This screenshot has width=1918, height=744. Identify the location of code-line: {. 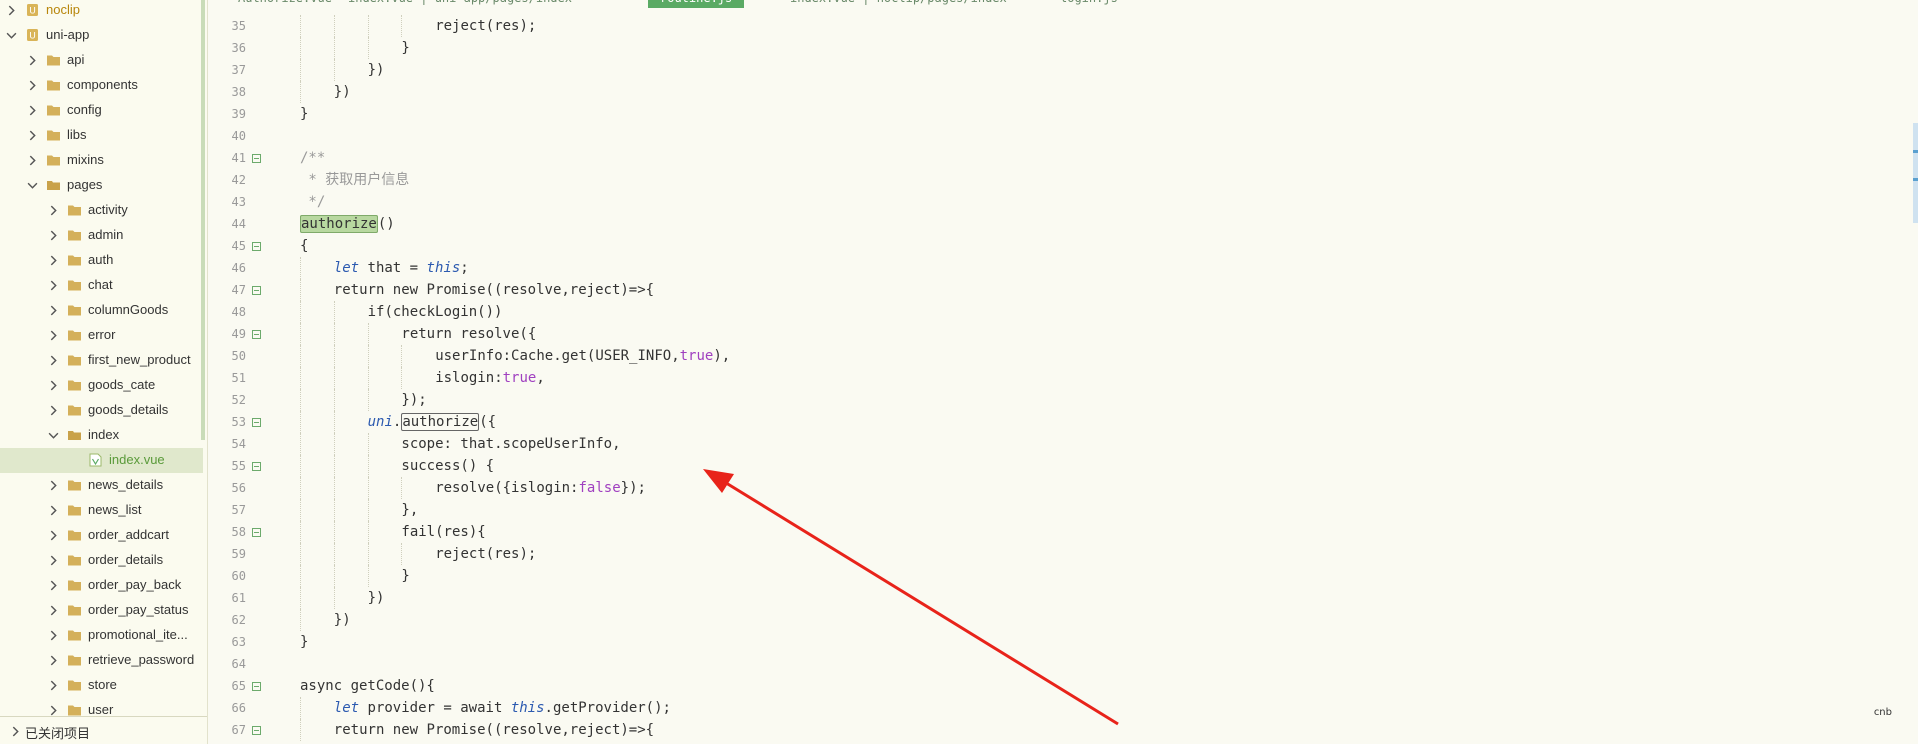
(304, 246).